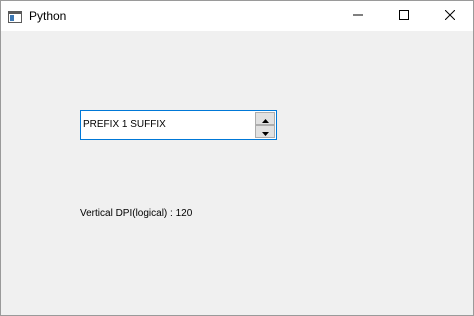  I want to click on arrow-down-icon, so click(265, 132).